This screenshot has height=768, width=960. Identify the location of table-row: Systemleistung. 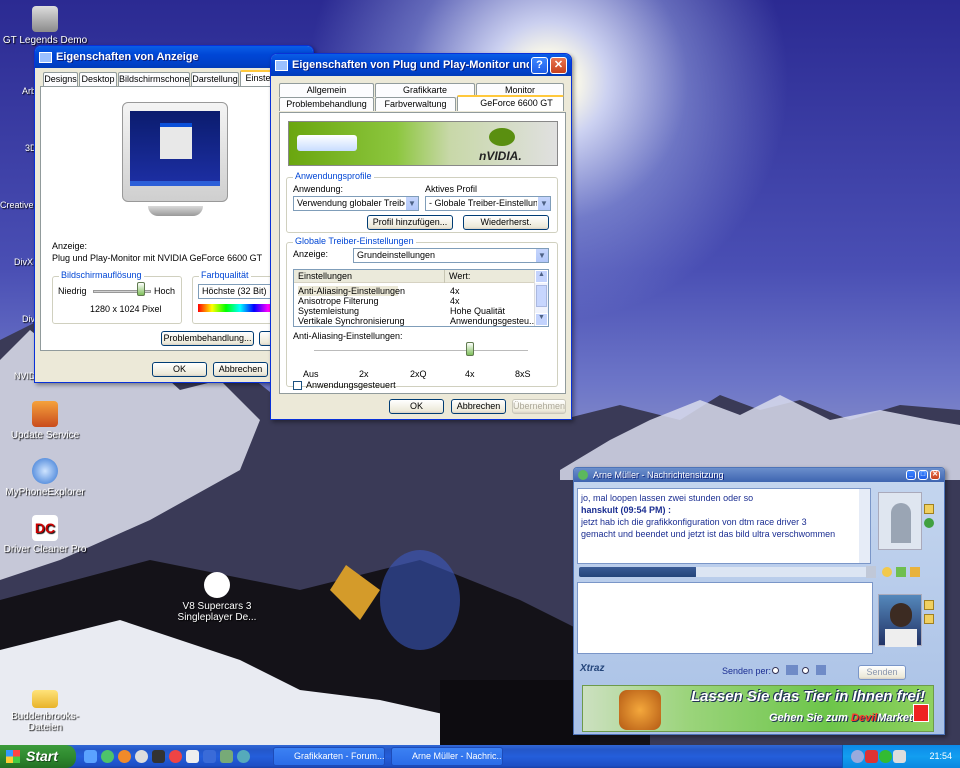
(328, 311).